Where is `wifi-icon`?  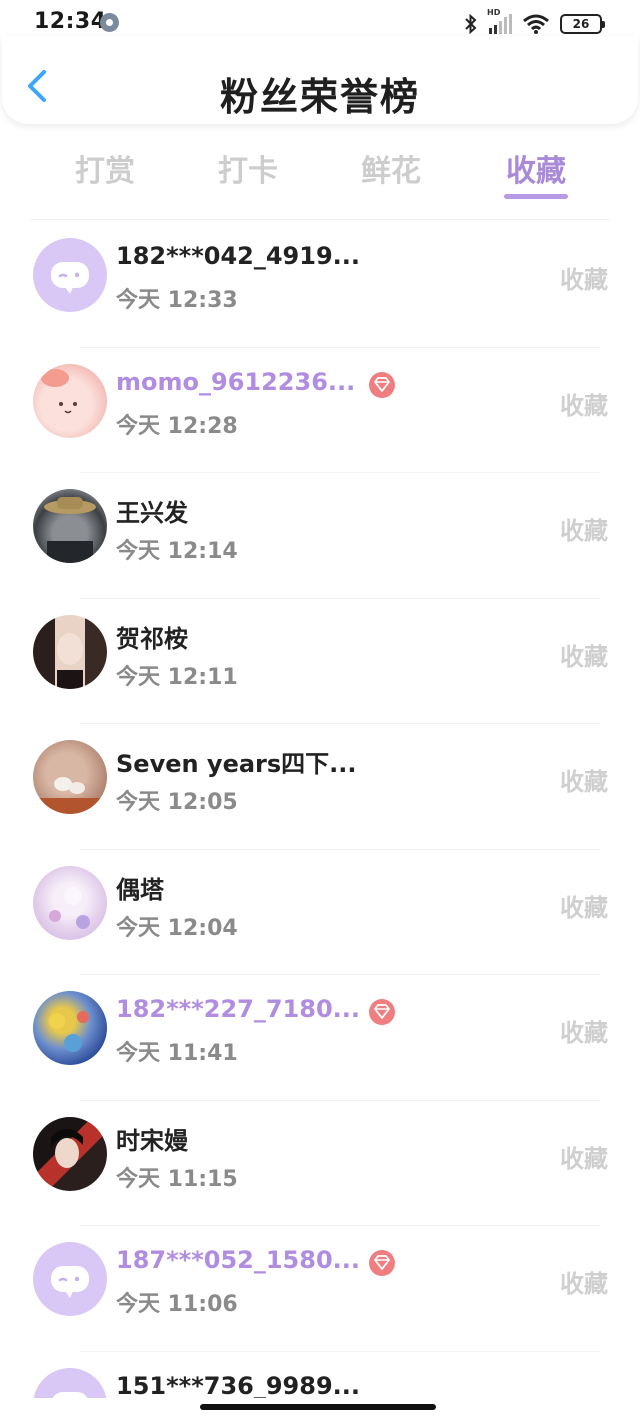
wifi-icon is located at coordinates (536, 24).